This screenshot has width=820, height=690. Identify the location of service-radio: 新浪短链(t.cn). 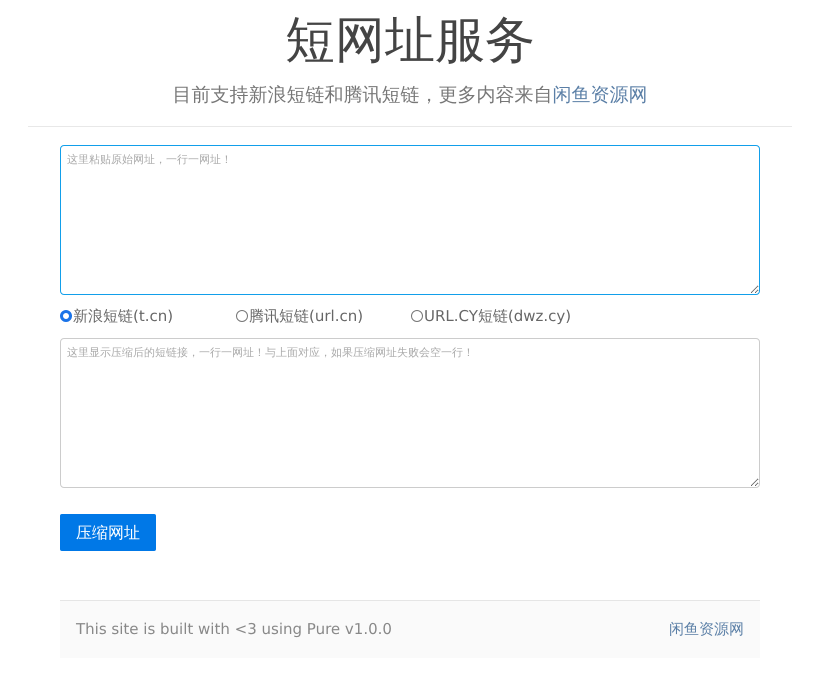
(148, 316).